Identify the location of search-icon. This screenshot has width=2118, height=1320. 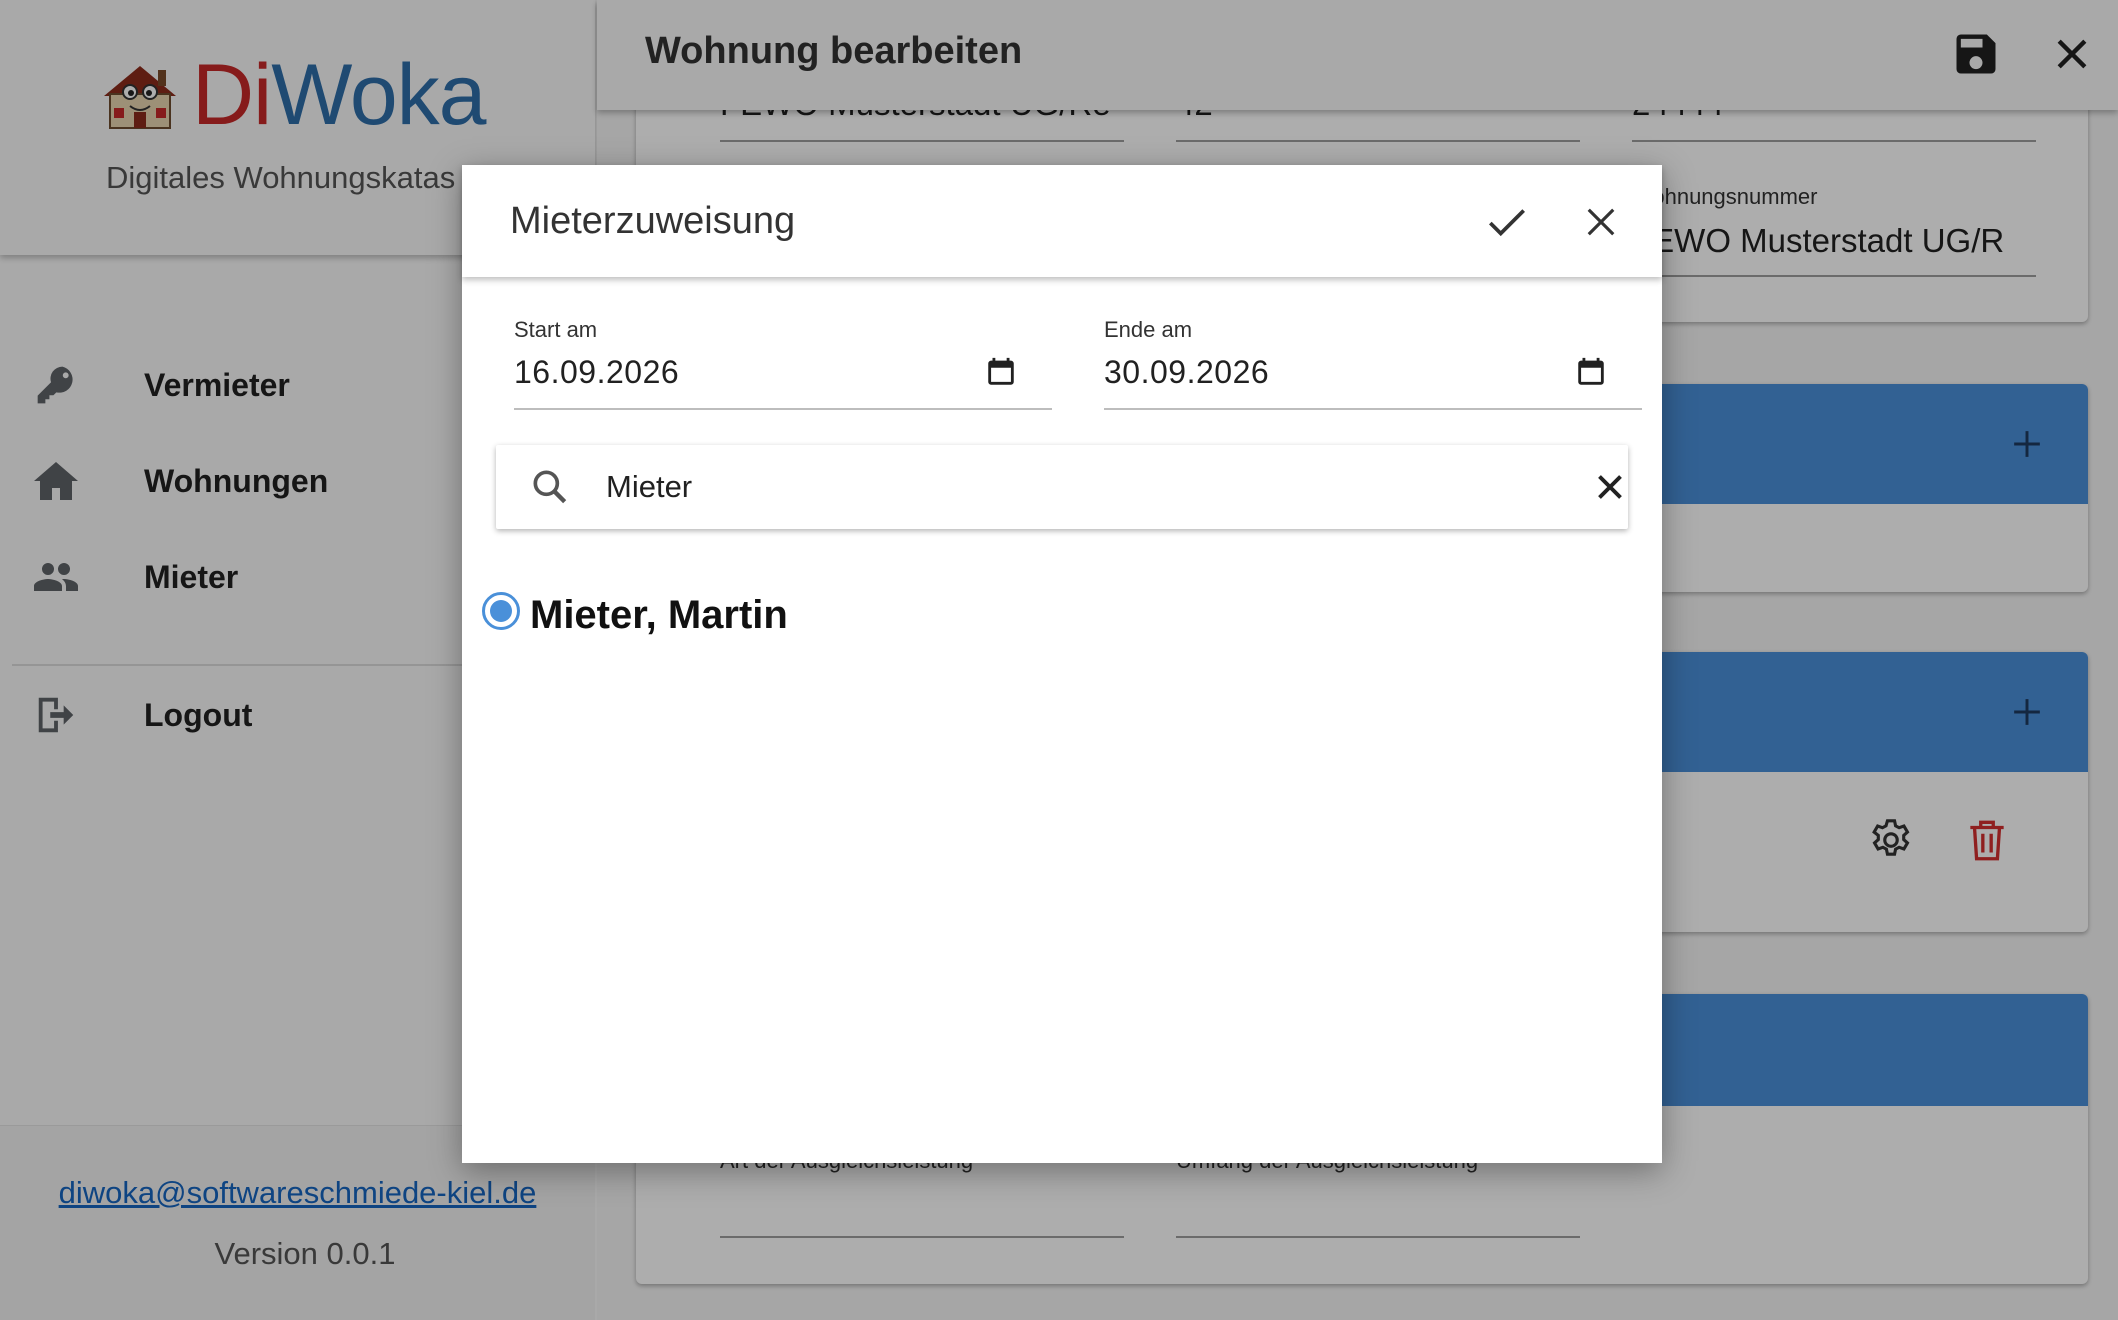
(550, 487).